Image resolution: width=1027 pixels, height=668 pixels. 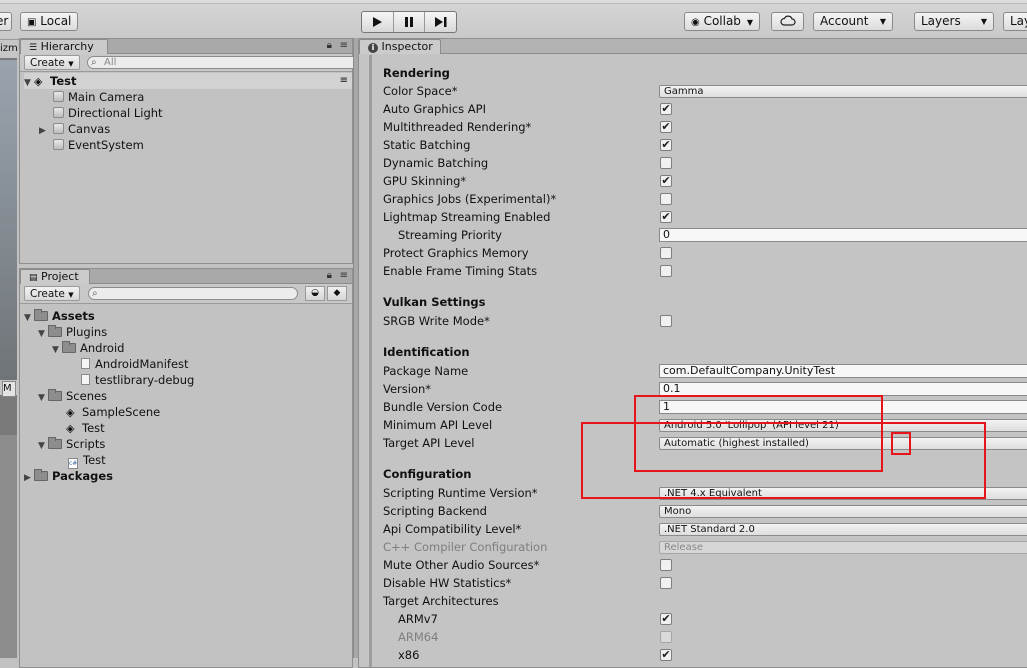 What do you see at coordinates (416, 73) in the screenshot?
I see `rendering-header: Rendering` at bounding box center [416, 73].